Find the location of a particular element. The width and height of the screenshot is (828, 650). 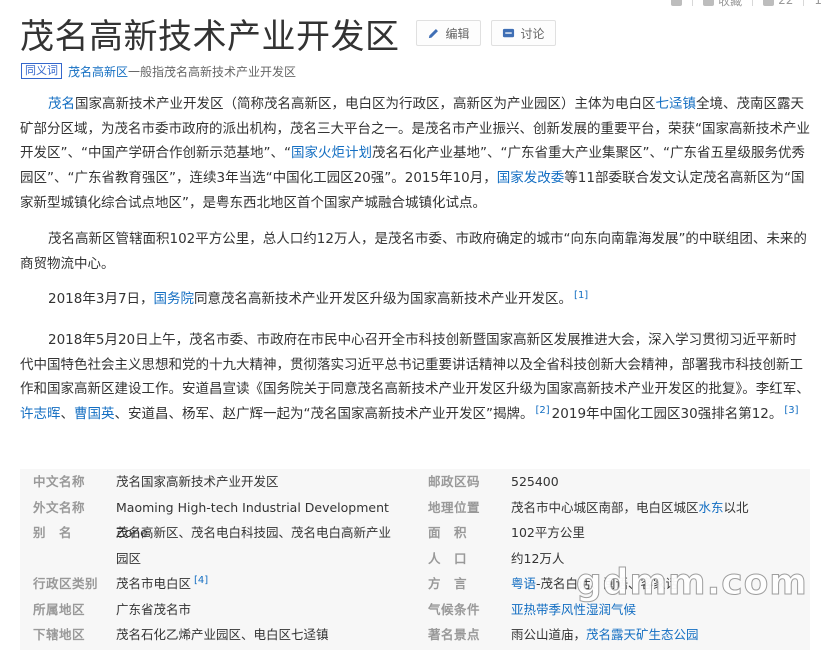

text: 以北 is located at coordinates (736, 507).